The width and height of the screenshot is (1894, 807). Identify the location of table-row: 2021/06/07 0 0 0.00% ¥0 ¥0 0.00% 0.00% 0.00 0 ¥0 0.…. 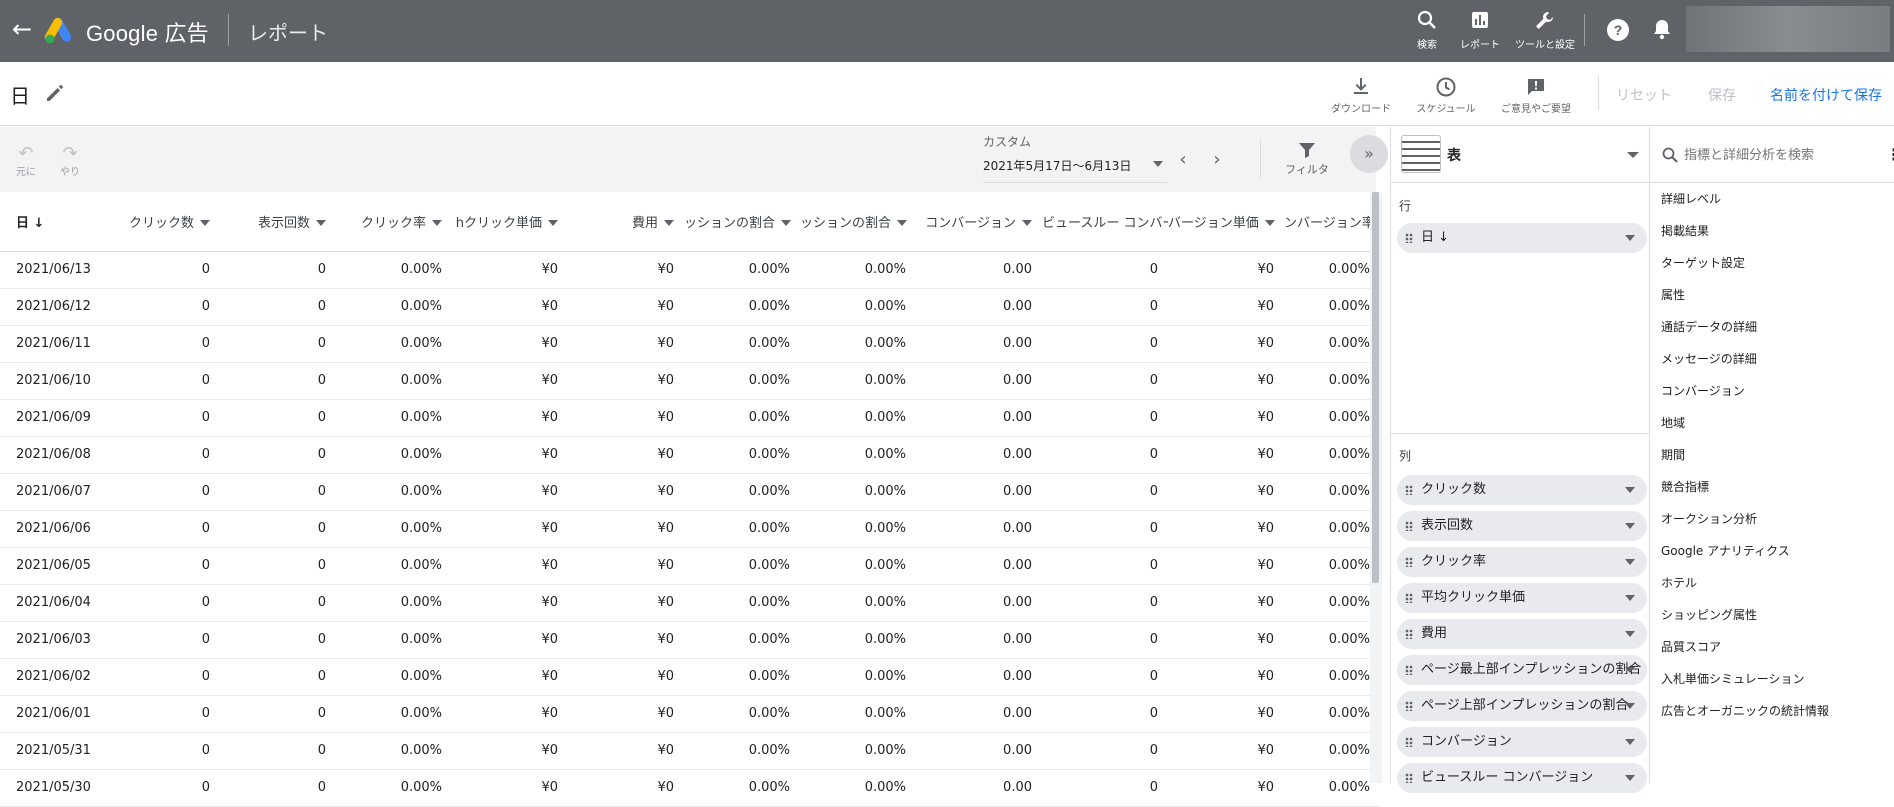
(690, 492).